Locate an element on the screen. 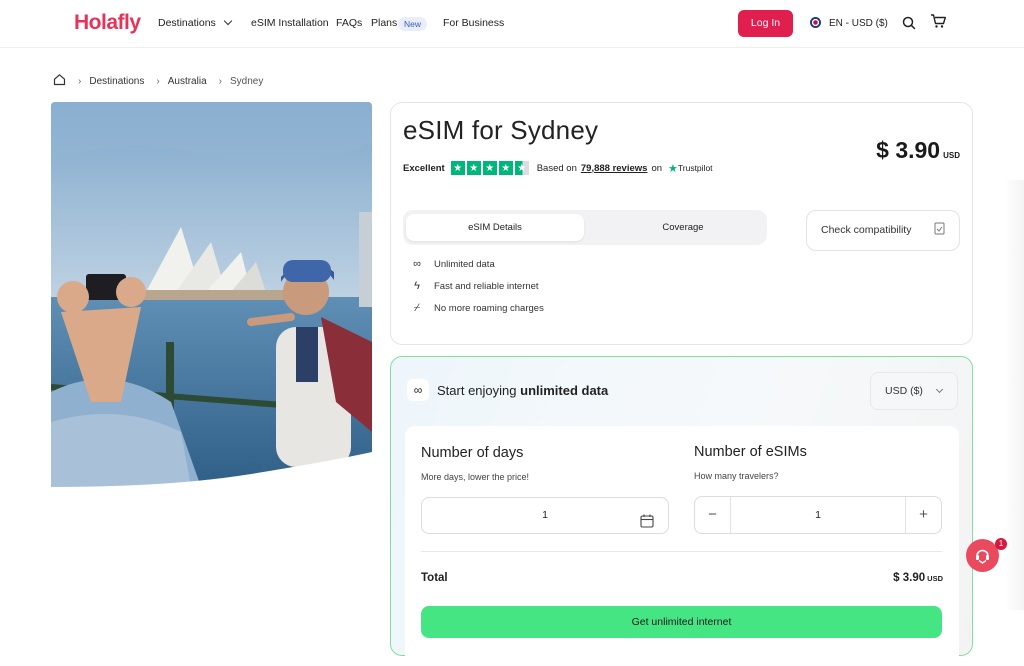  trustpilot-logo: Trustpilot is located at coordinates (695, 168).